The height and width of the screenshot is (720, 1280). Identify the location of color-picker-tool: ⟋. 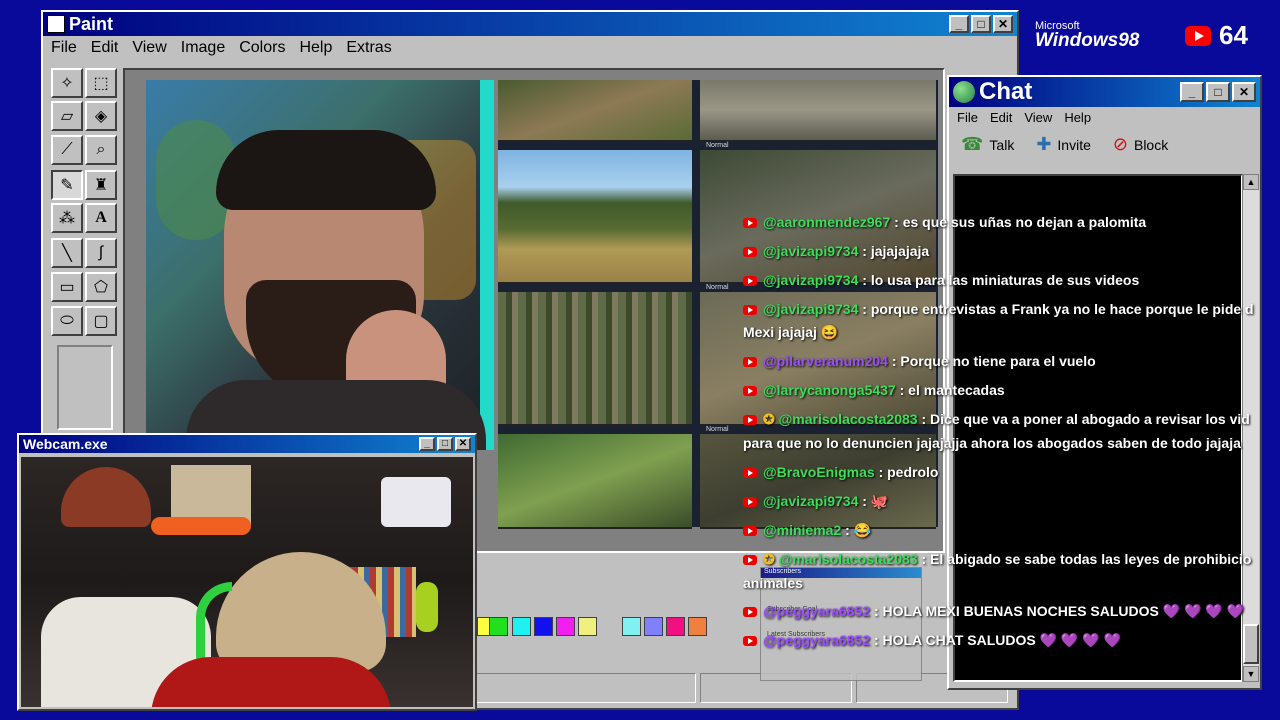
(67, 150).